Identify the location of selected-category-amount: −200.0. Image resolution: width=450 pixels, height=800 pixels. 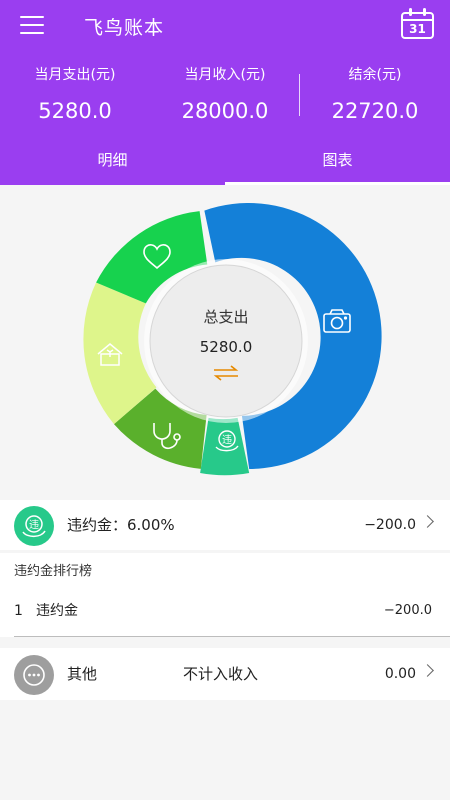
(390, 525).